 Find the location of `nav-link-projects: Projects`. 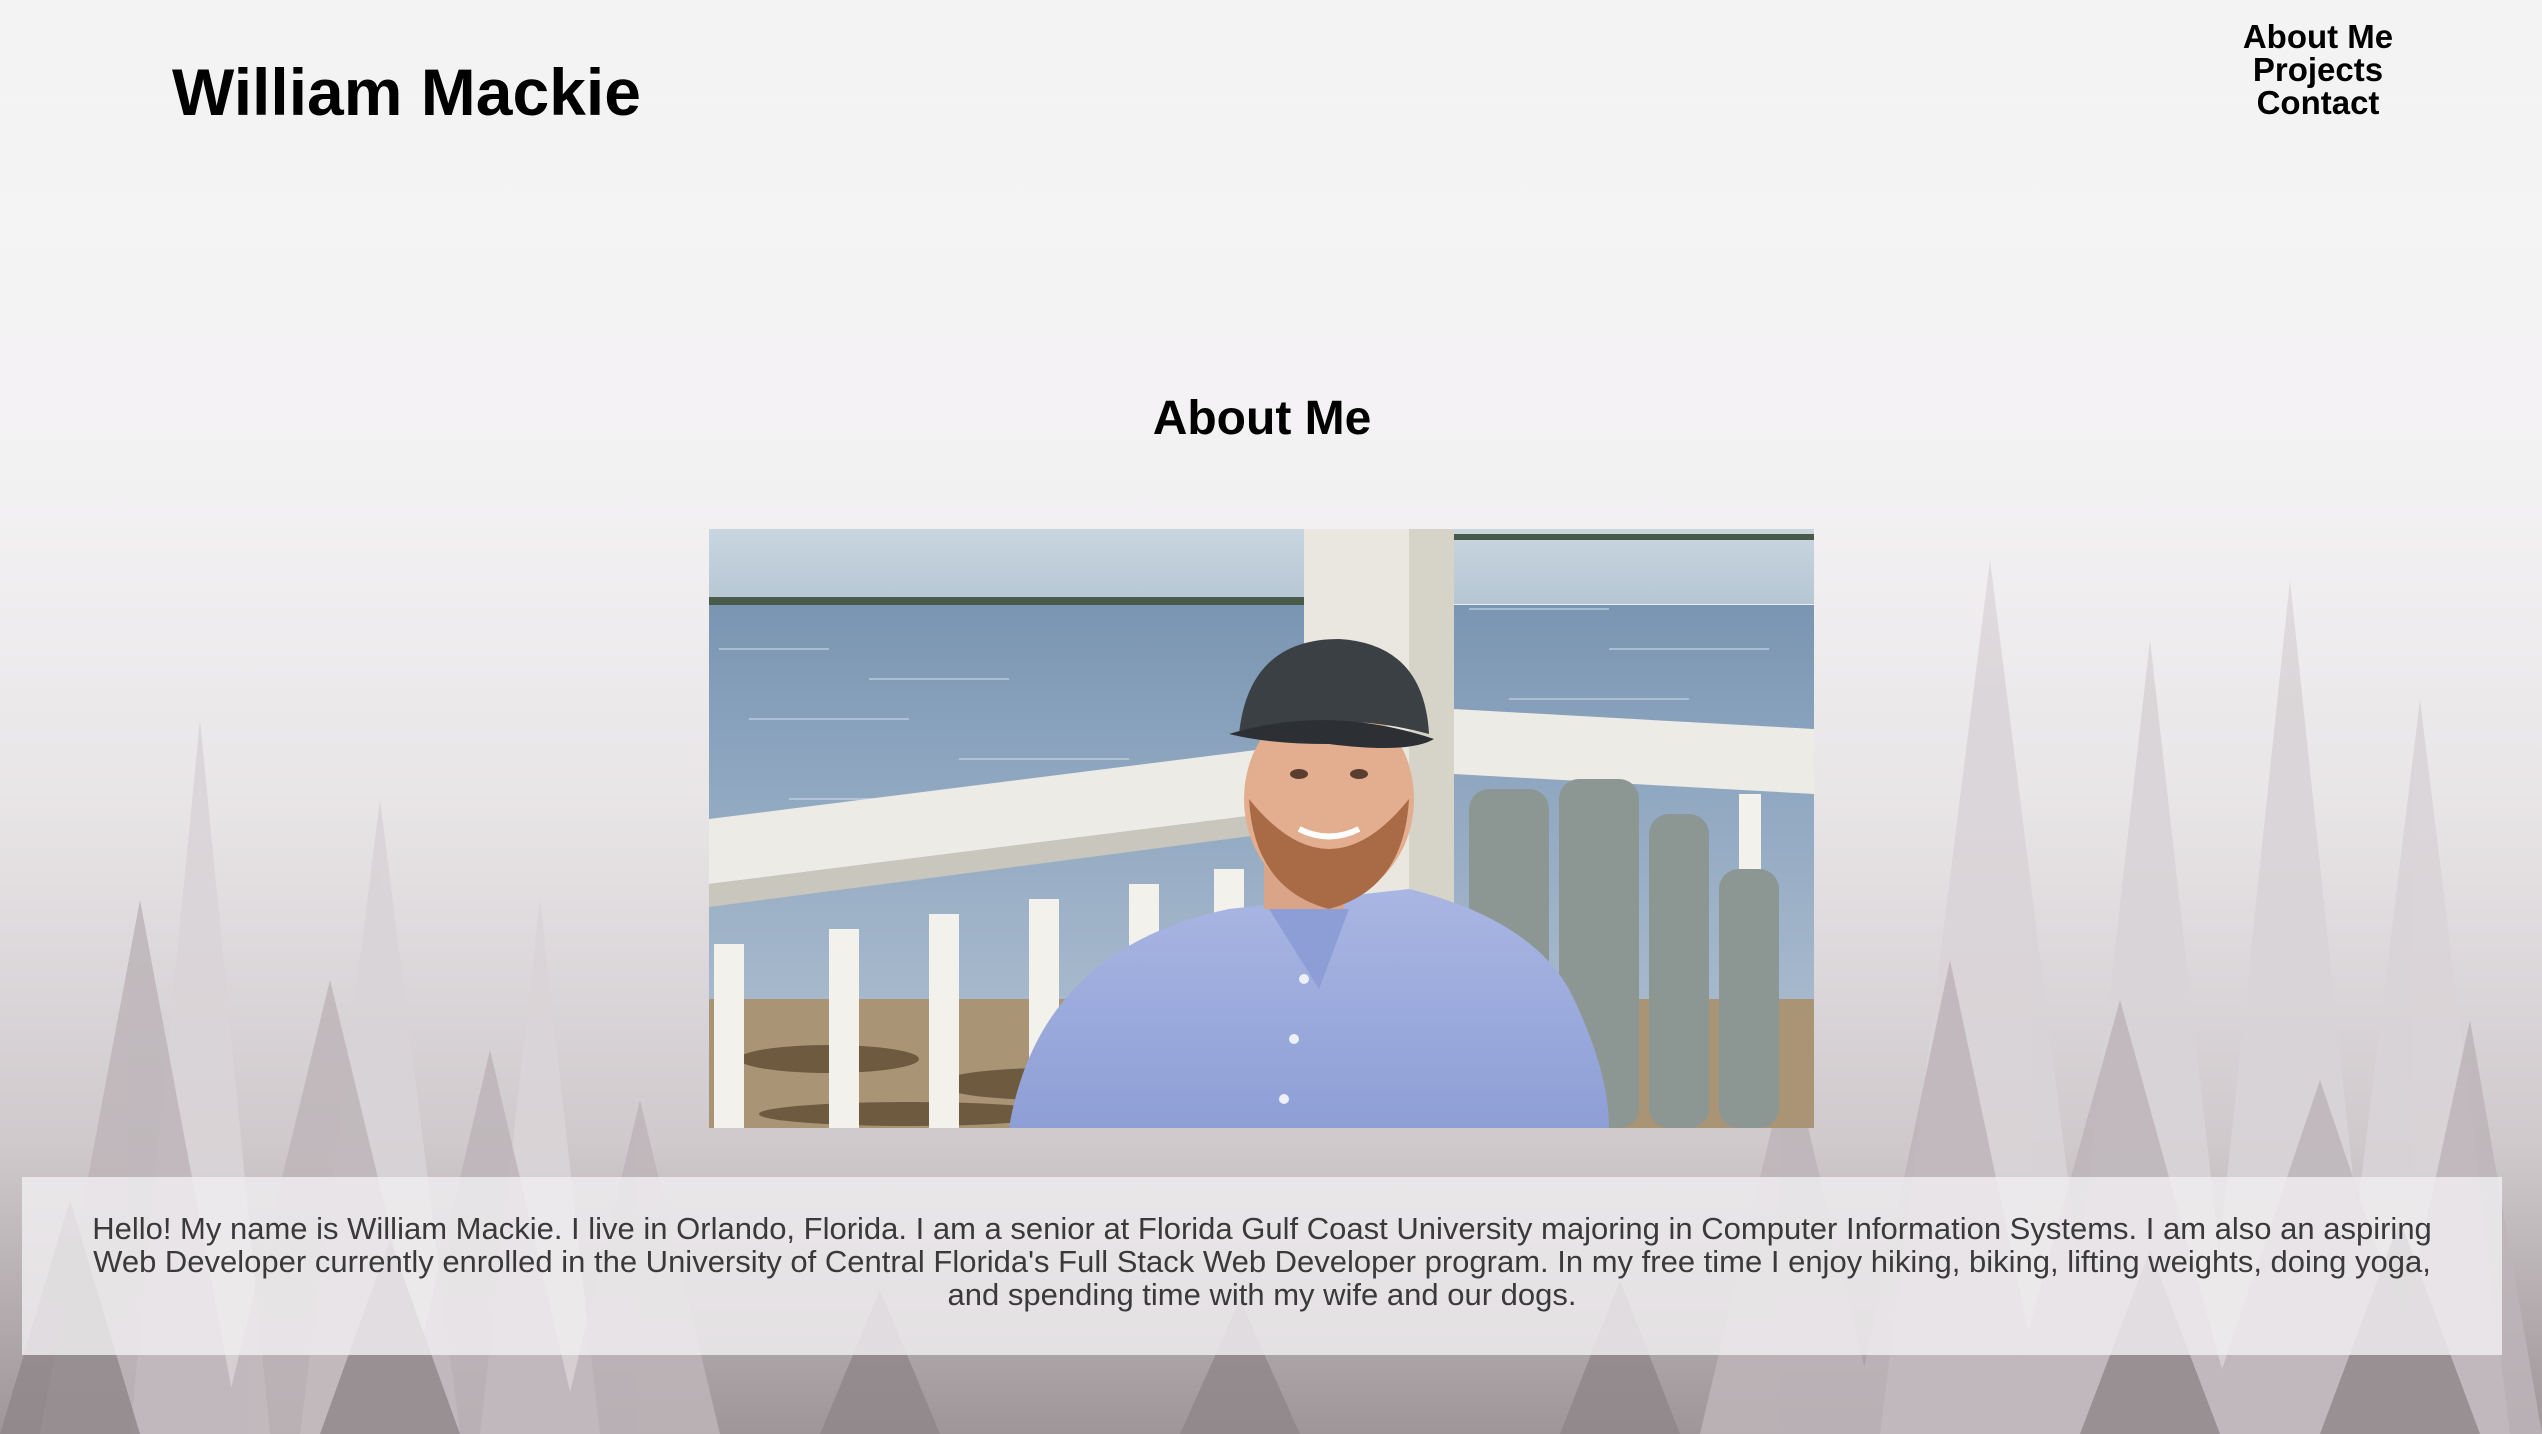

nav-link-projects: Projects is located at coordinates (2318, 69).